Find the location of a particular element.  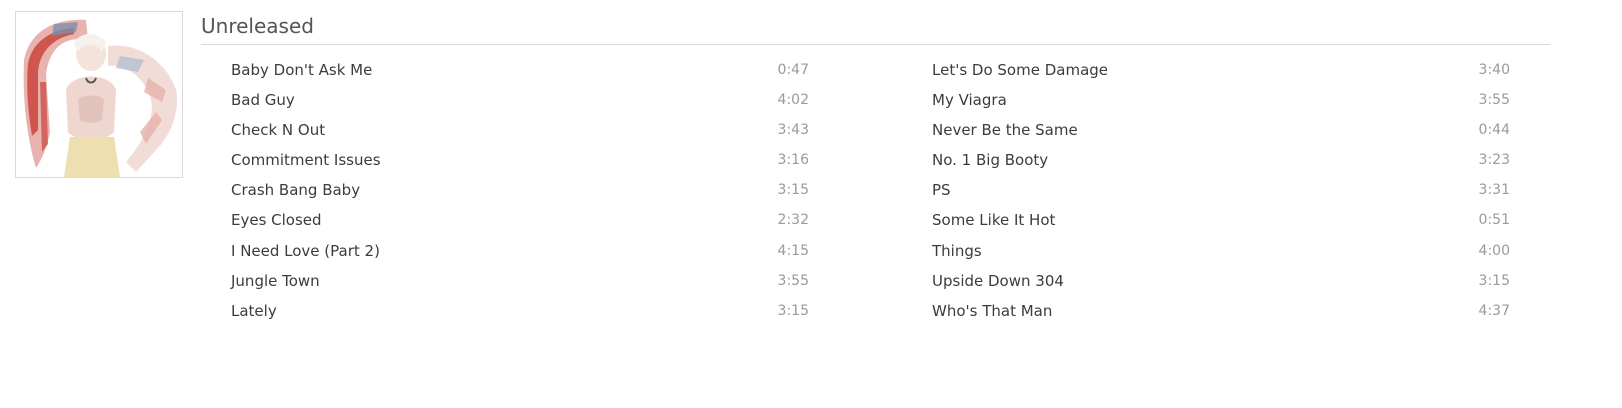

track-name: PS is located at coordinates (941, 190).